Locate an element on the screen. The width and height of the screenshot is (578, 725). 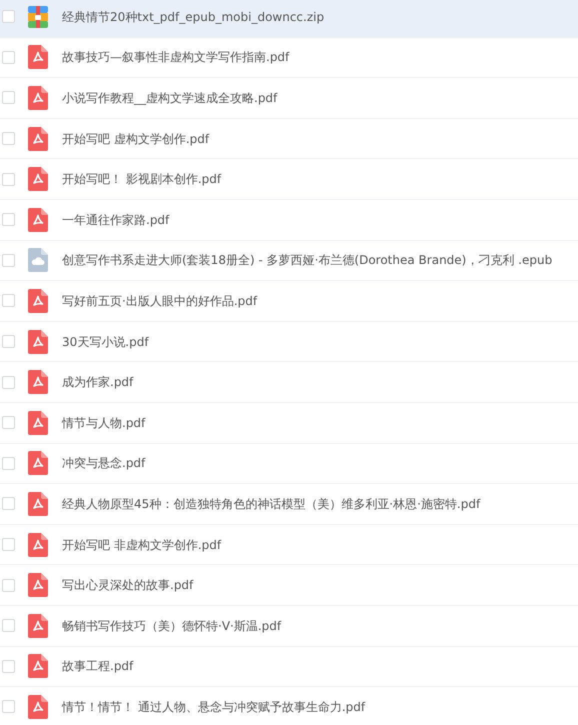
file-name: 30天写小说.pdf is located at coordinates (105, 341).